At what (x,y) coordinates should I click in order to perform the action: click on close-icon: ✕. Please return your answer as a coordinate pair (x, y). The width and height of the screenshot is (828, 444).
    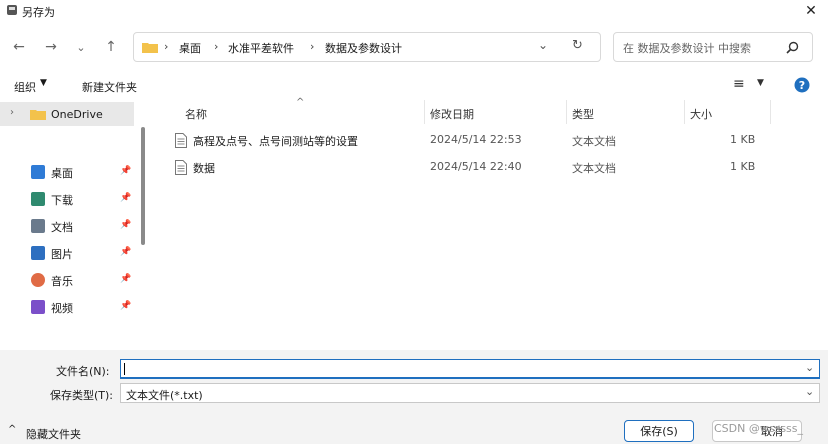
    Looking at the image, I should click on (811, 11).